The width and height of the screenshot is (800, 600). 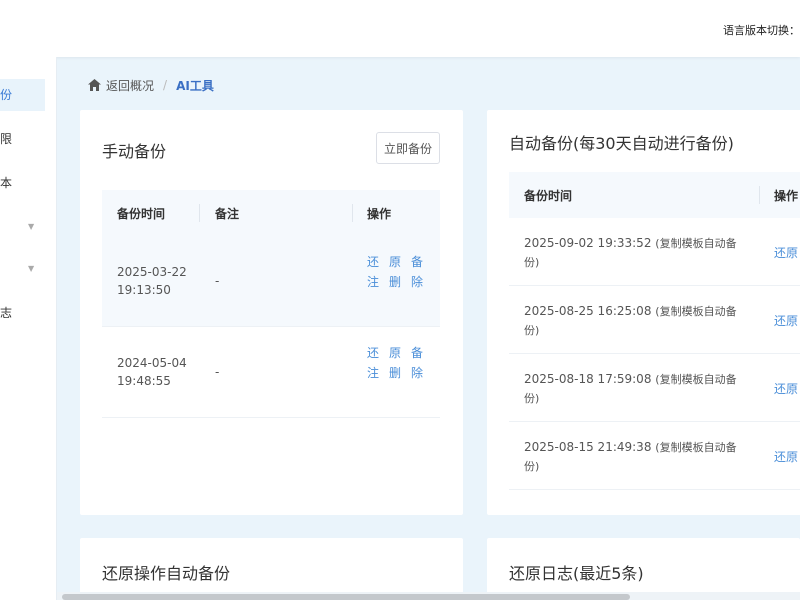 I want to click on table-row: 2025-09-02 19:33:52 (复制模板自动备份) 还原, so click(x=654, y=252).